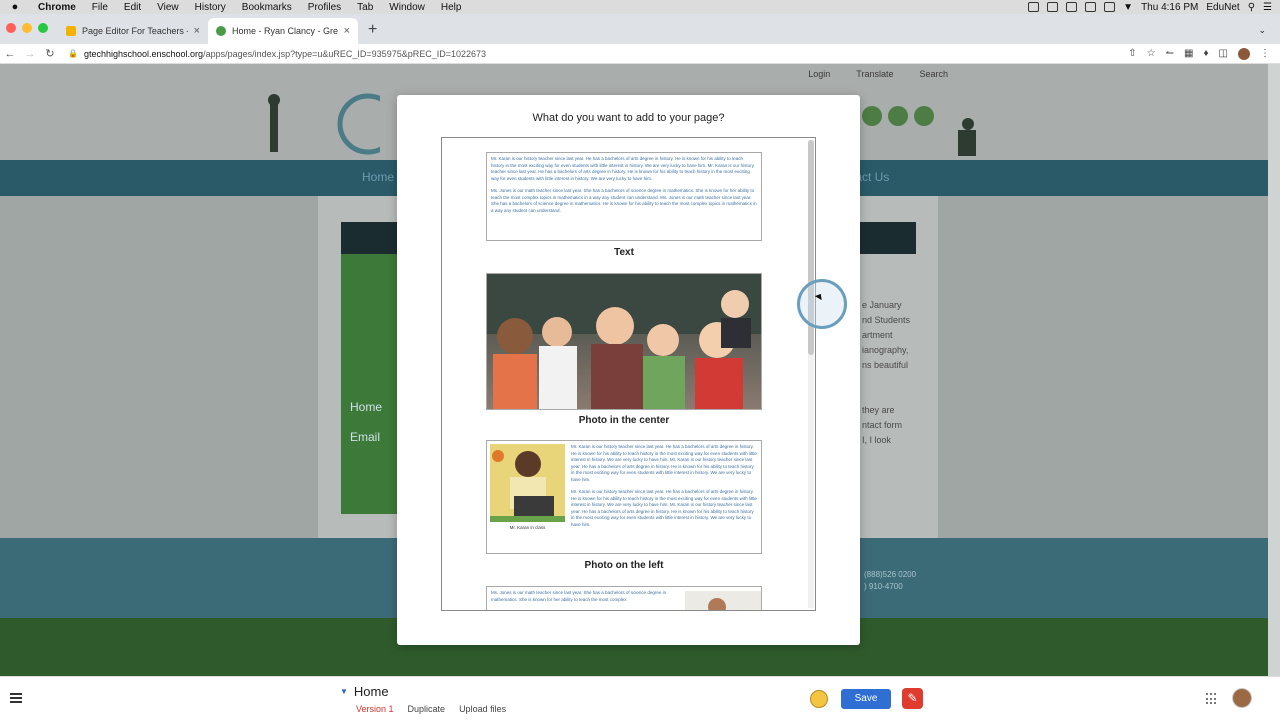  I want to click on profile-avatar, so click(1244, 53).